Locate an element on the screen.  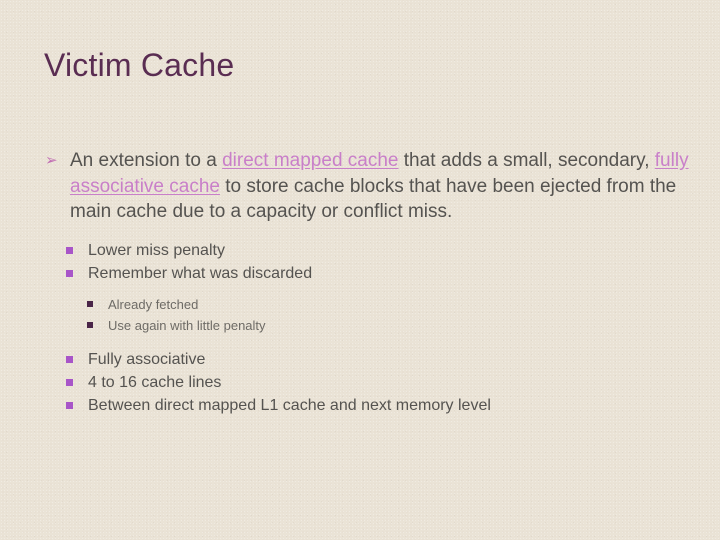
bullet-level2-label: Fully associative is located at coordinates (147, 359).